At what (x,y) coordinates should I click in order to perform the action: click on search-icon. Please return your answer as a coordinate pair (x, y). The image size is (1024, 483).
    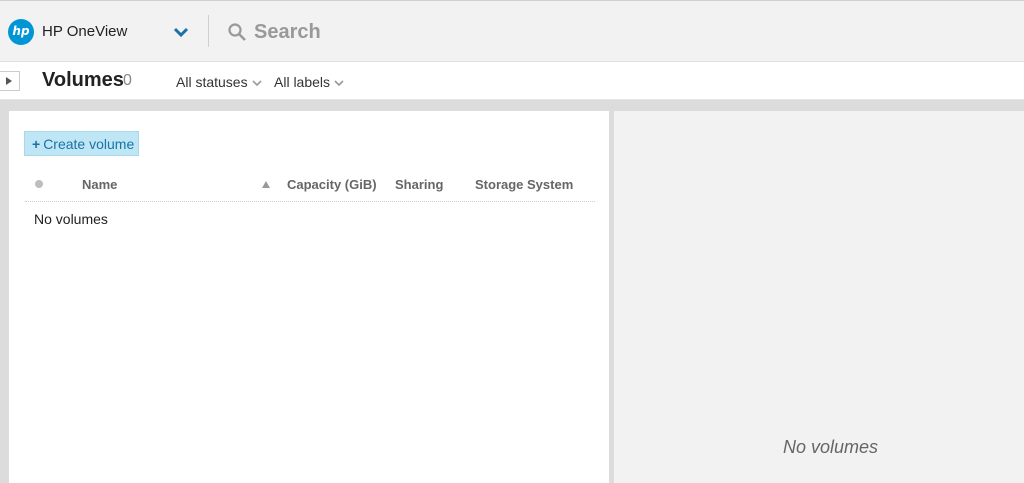
    Looking at the image, I should click on (237, 32).